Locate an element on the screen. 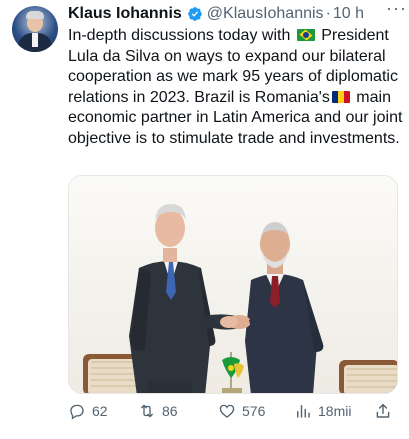 The width and height of the screenshot is (409, 439). flag-romania-icon is located at coordinates (340, 96).